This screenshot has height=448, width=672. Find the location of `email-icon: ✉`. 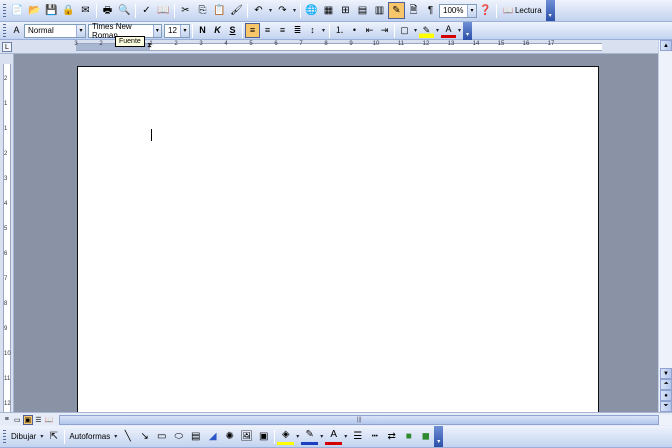

email-icon: ✉ is located at coordinates (85, 10).